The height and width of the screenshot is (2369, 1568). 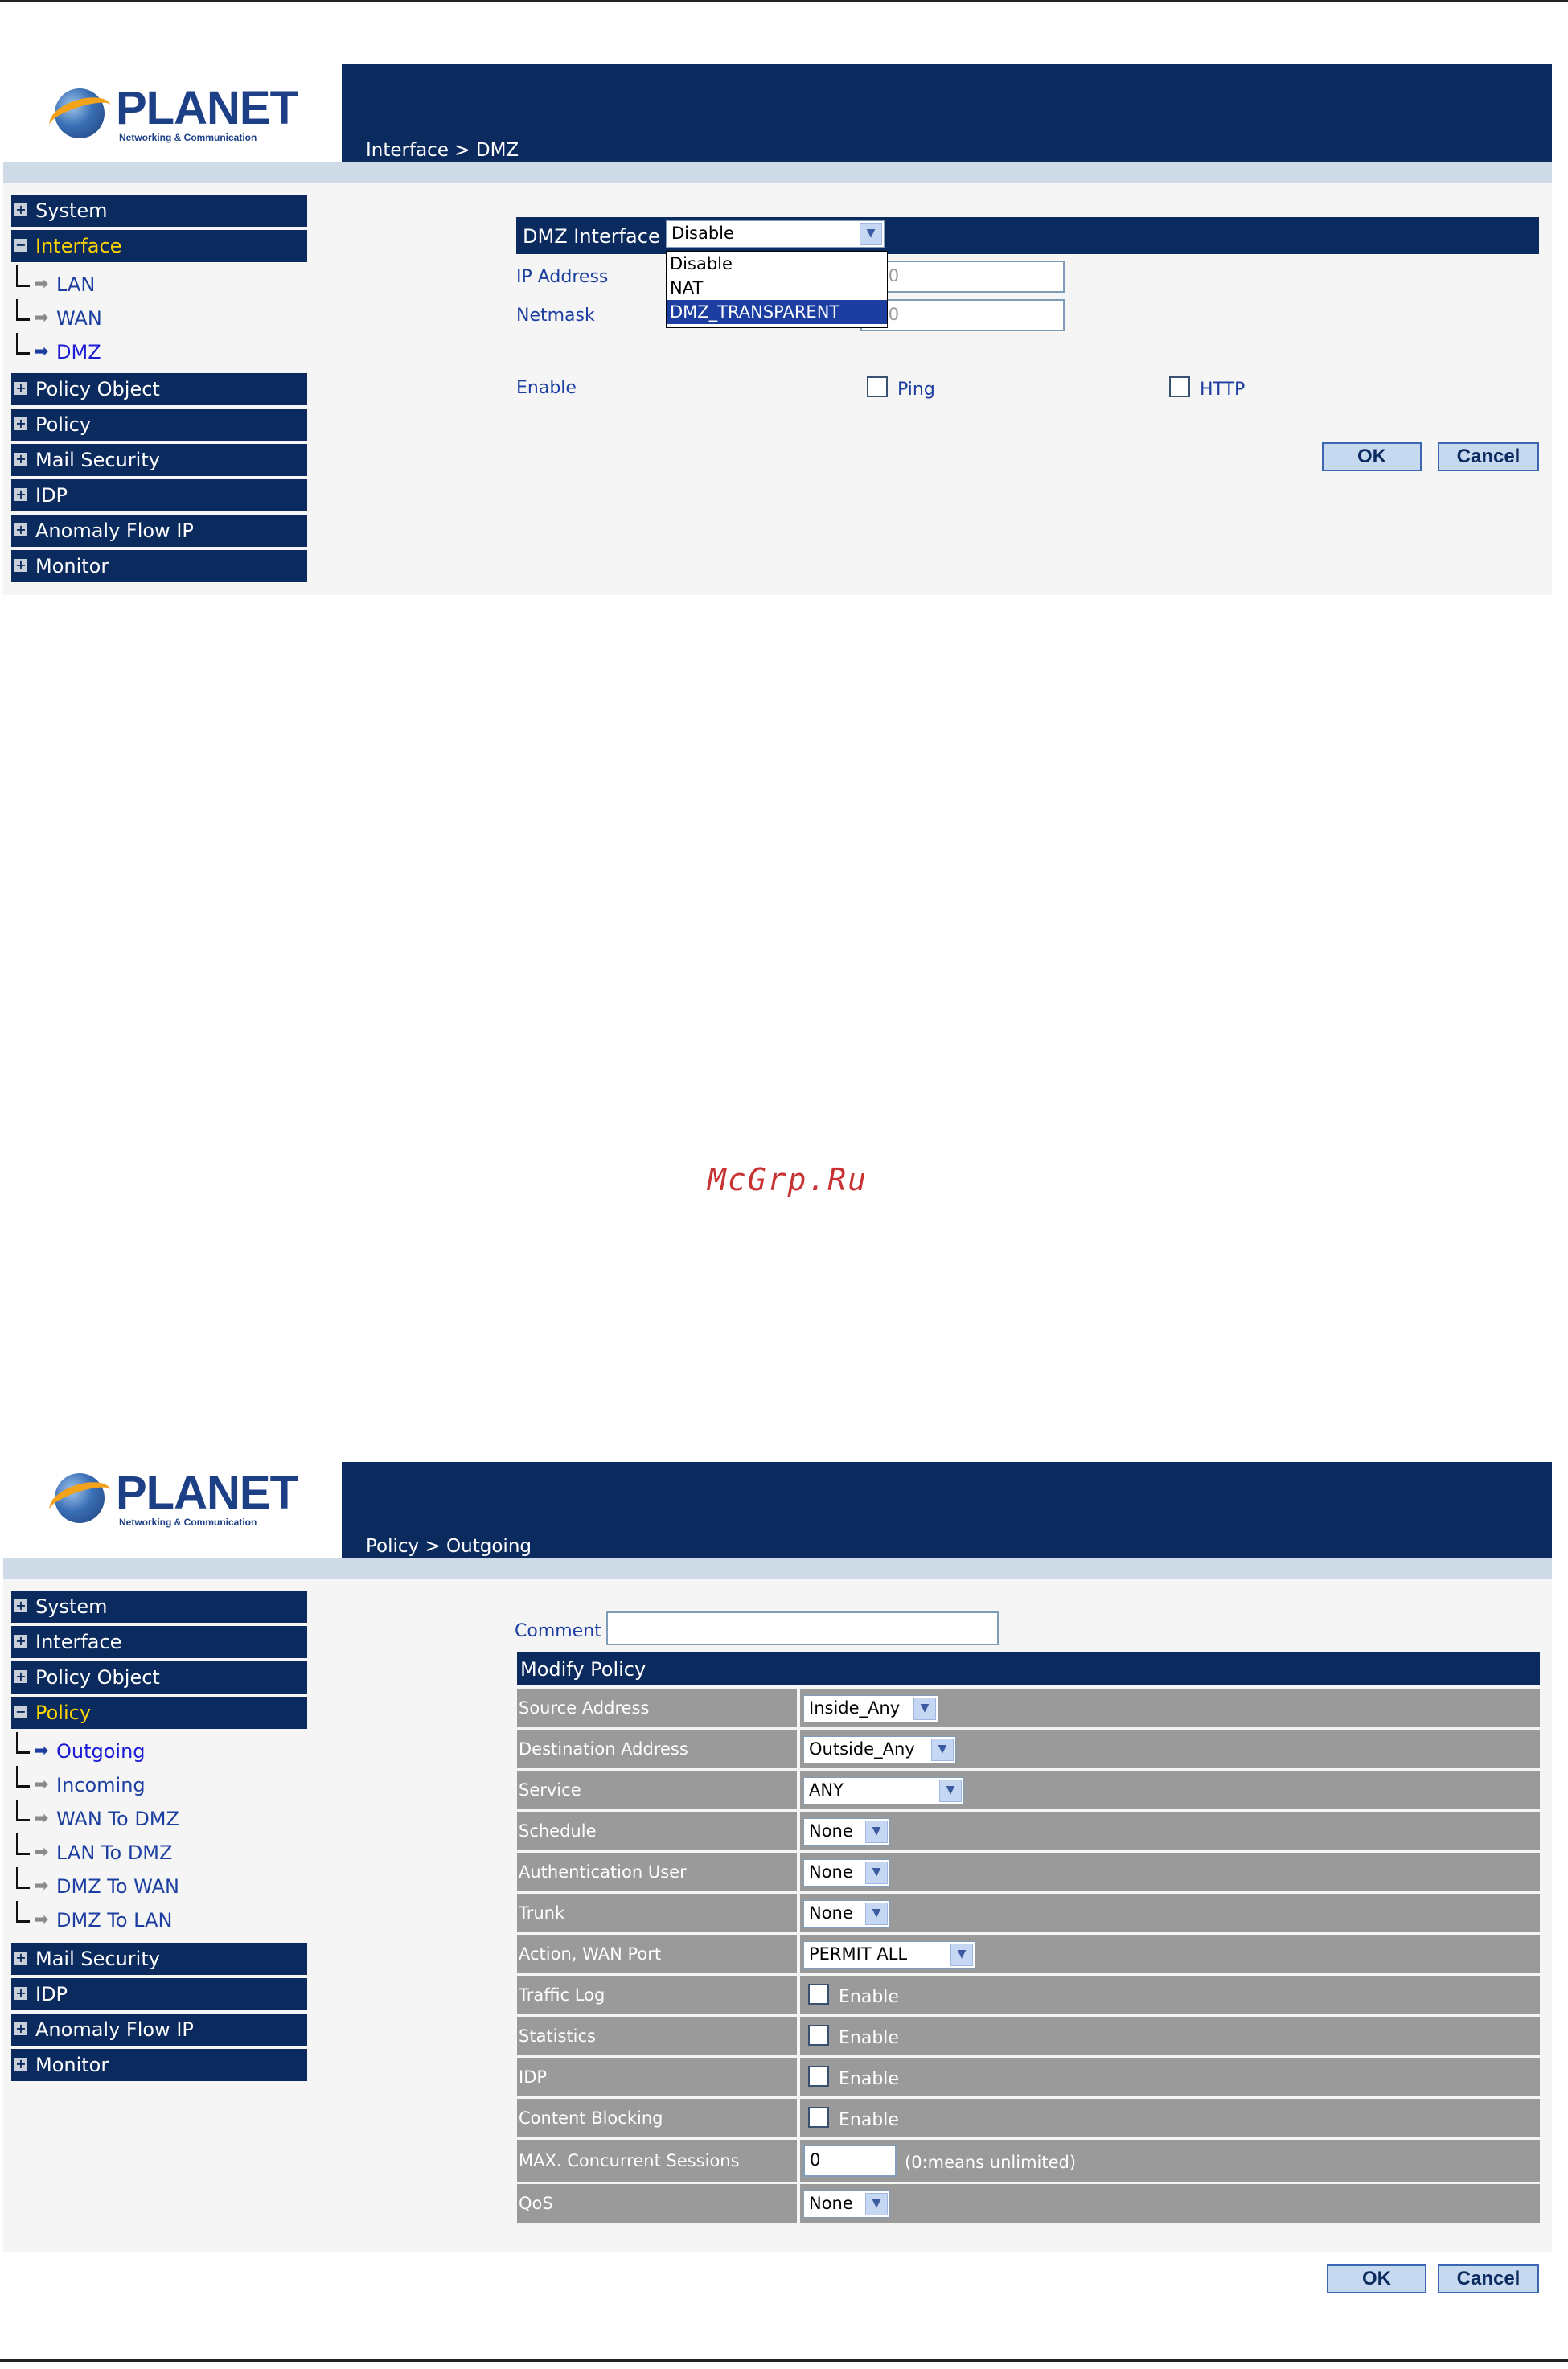 What do you see at coordinates (947, 1510) in the screenshot?
I see `header-banner: Policy > Outgoing` at bounding box center [947, 1510].